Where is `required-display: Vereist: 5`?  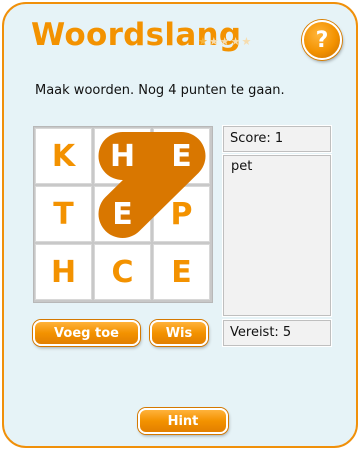 required-display: Vereist: 5 is located at coordinates (277, 333).